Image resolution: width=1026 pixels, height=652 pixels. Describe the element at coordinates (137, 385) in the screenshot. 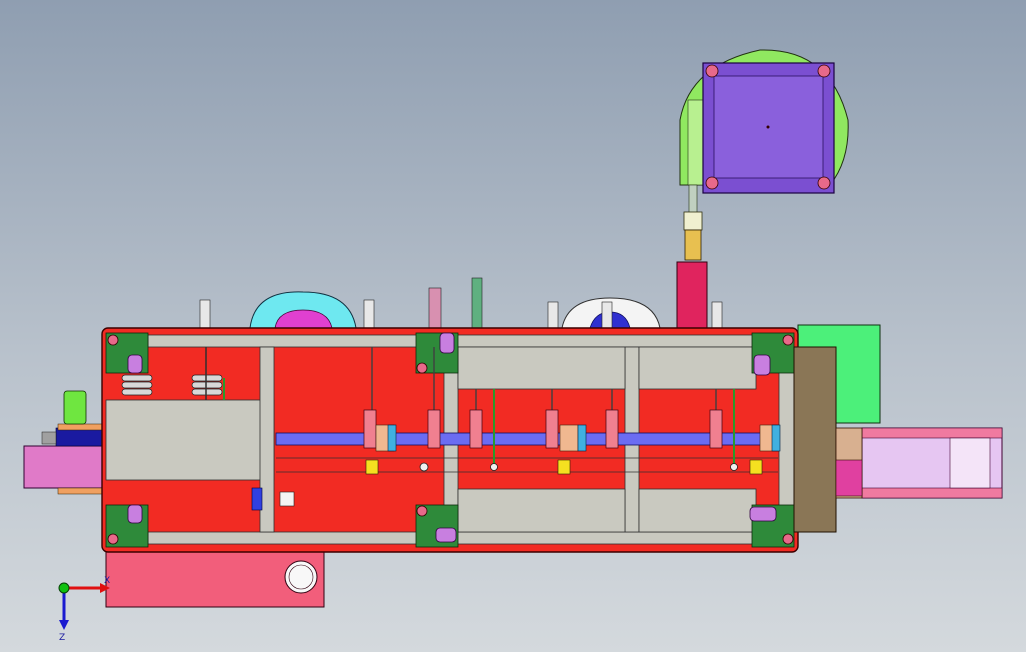

I see `spring-disk-1b` at that location.